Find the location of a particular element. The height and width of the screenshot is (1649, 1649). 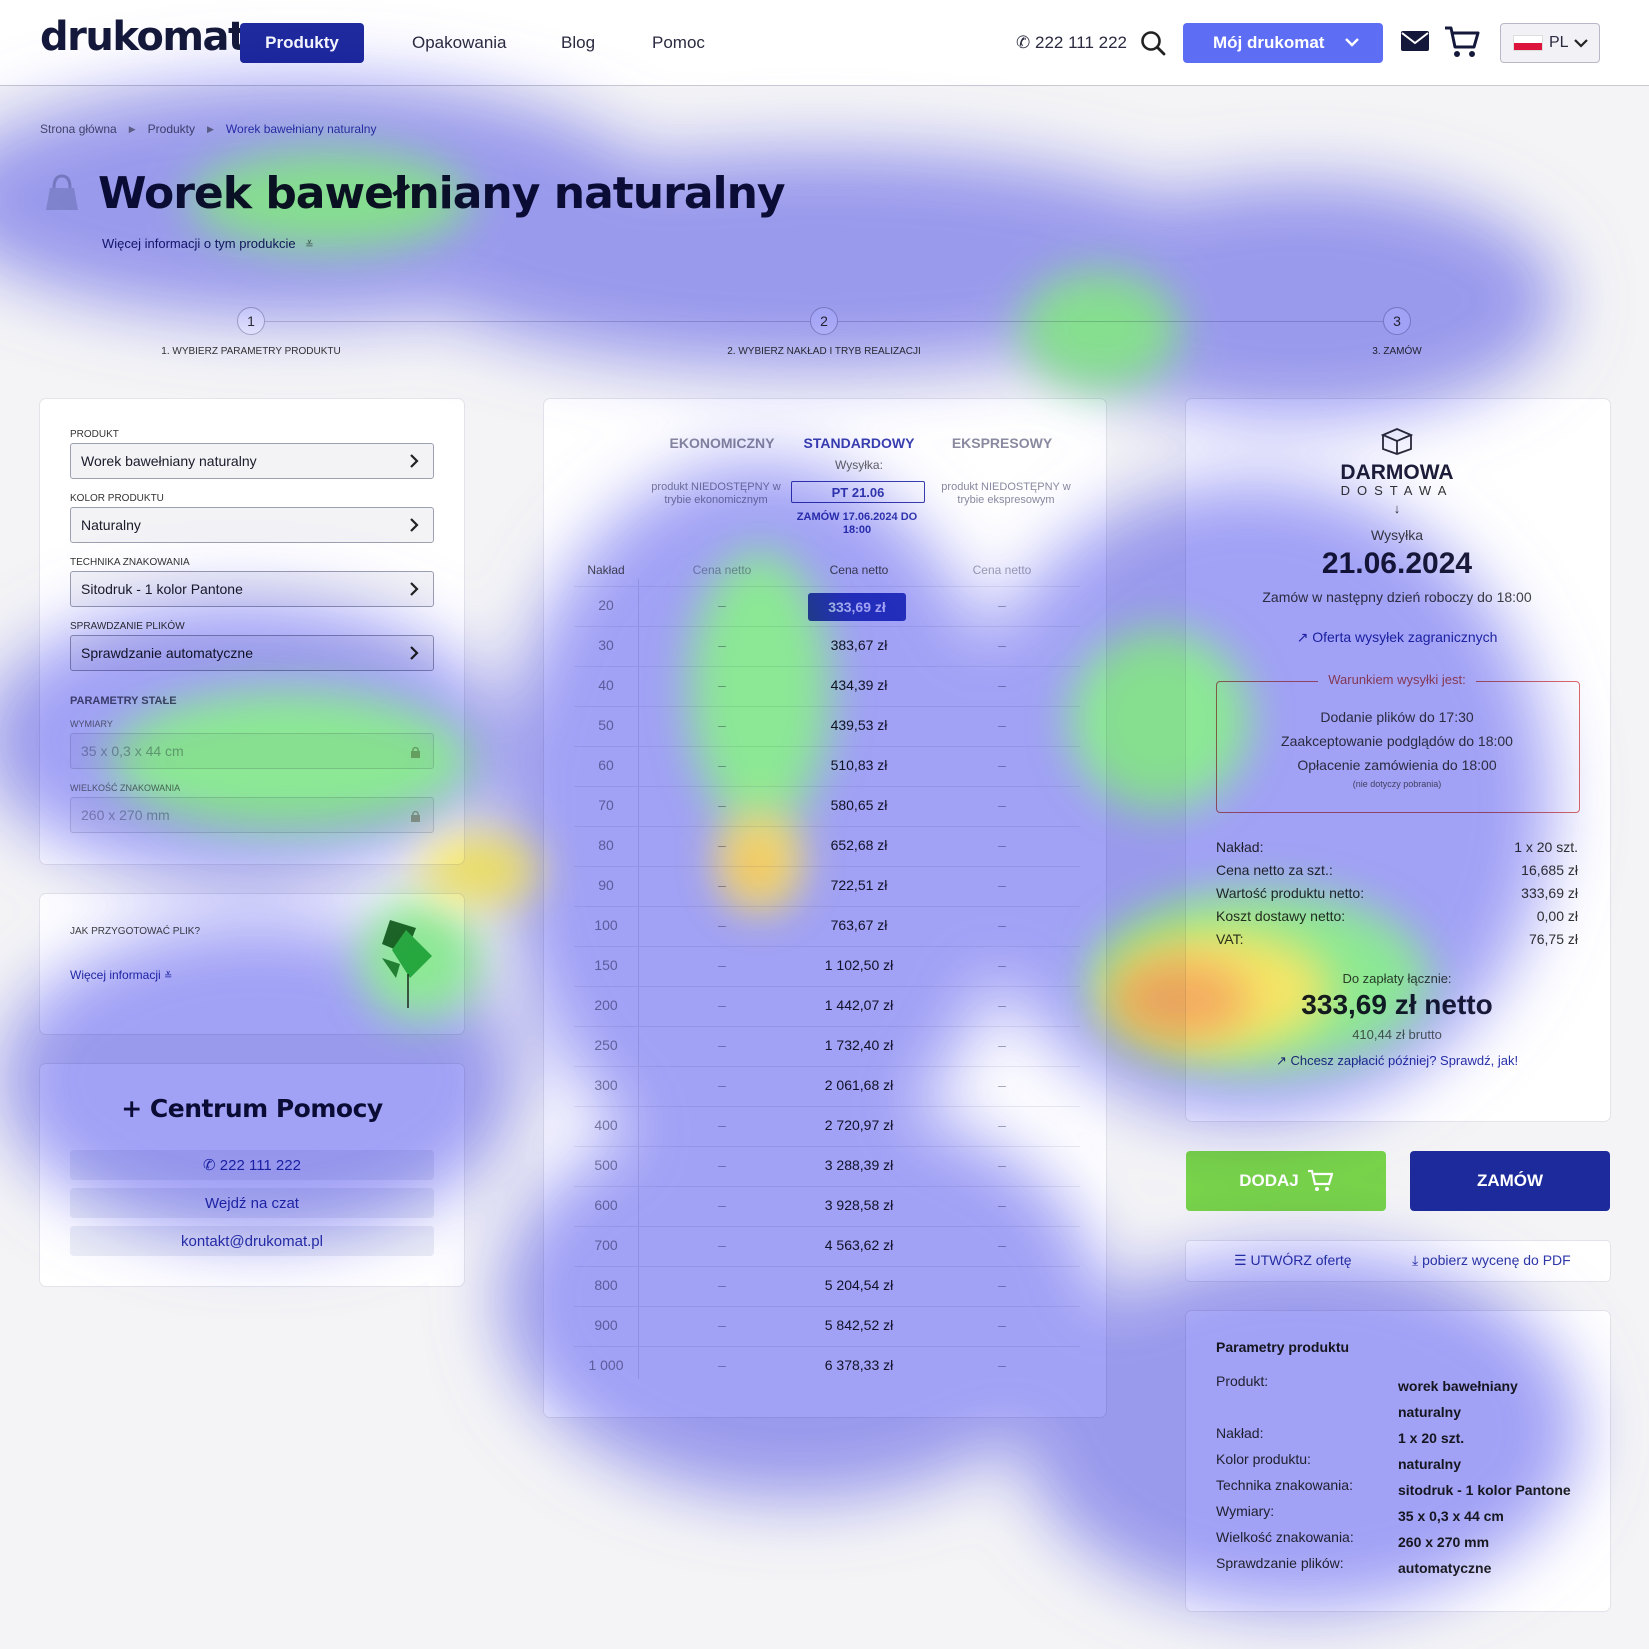

nav-blog-link: Blog is located at coordinates (578, 43).